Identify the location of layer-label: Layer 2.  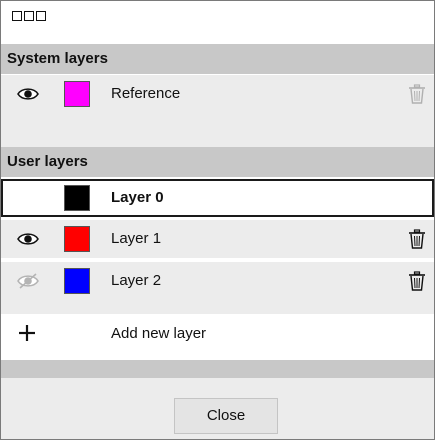
(136, 280).